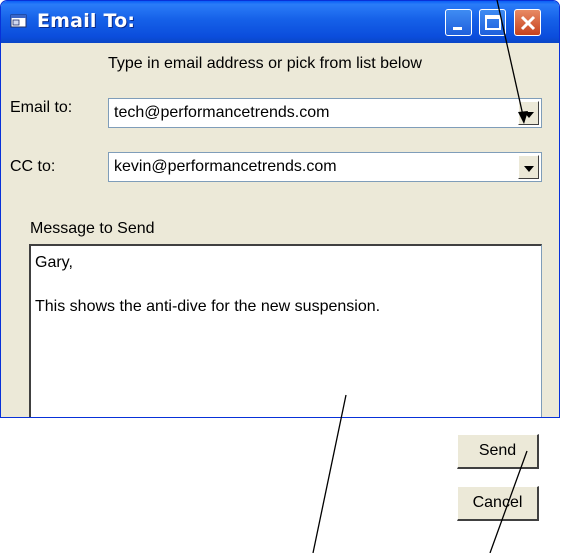 This screenshot has height=553, width=565. Describe the element at coordinates (19, 21) in the screenshot. I see `mail-window-icon` at that location.